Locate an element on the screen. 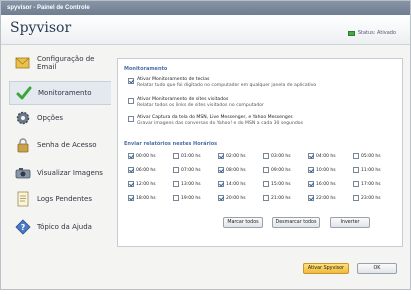 This screenshot has width=411, height=294. hour-option: 22:00 hs is located at coordinates (327, 198).